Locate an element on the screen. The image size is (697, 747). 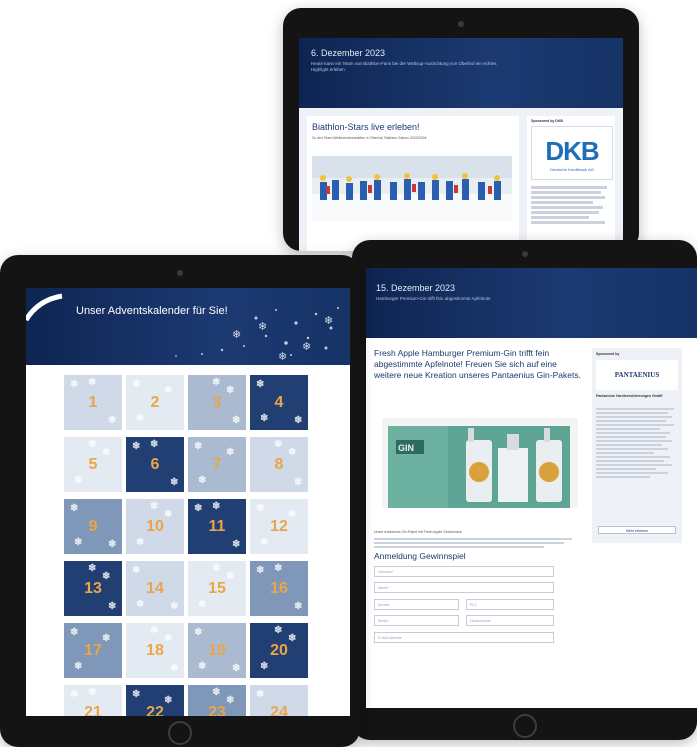
door-number: 10 is located at coordinates (155, 526).